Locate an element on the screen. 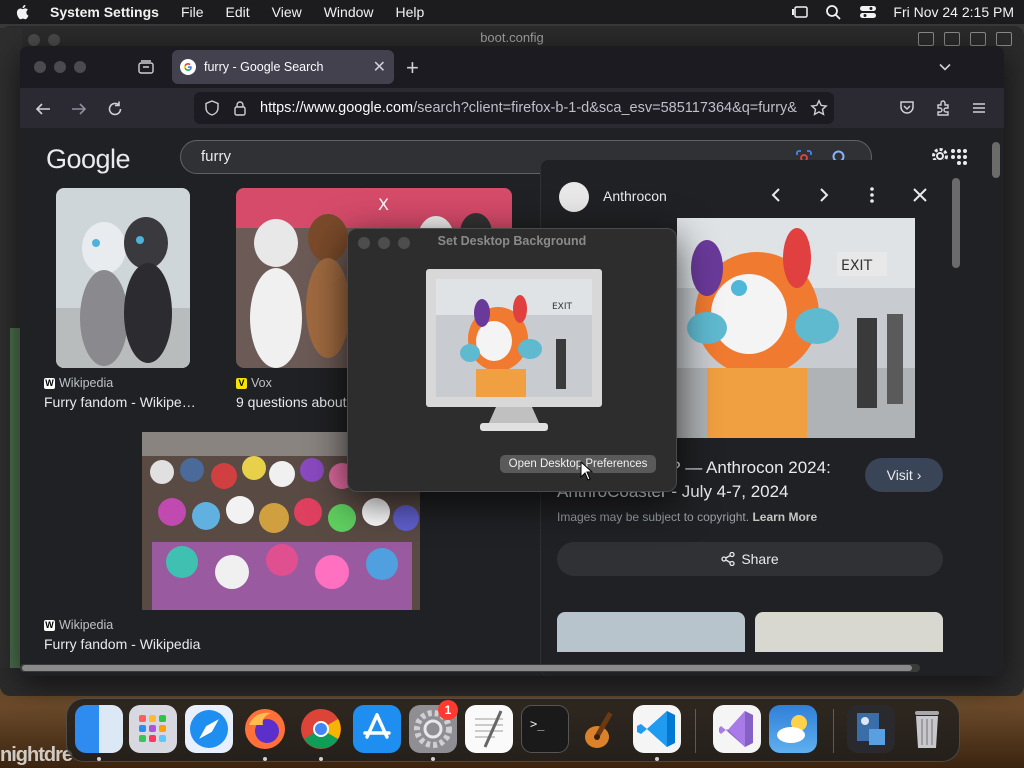 This screenshot has width=1024, height=768. mouse-pointer-icon is located at coordinates (587, 471).